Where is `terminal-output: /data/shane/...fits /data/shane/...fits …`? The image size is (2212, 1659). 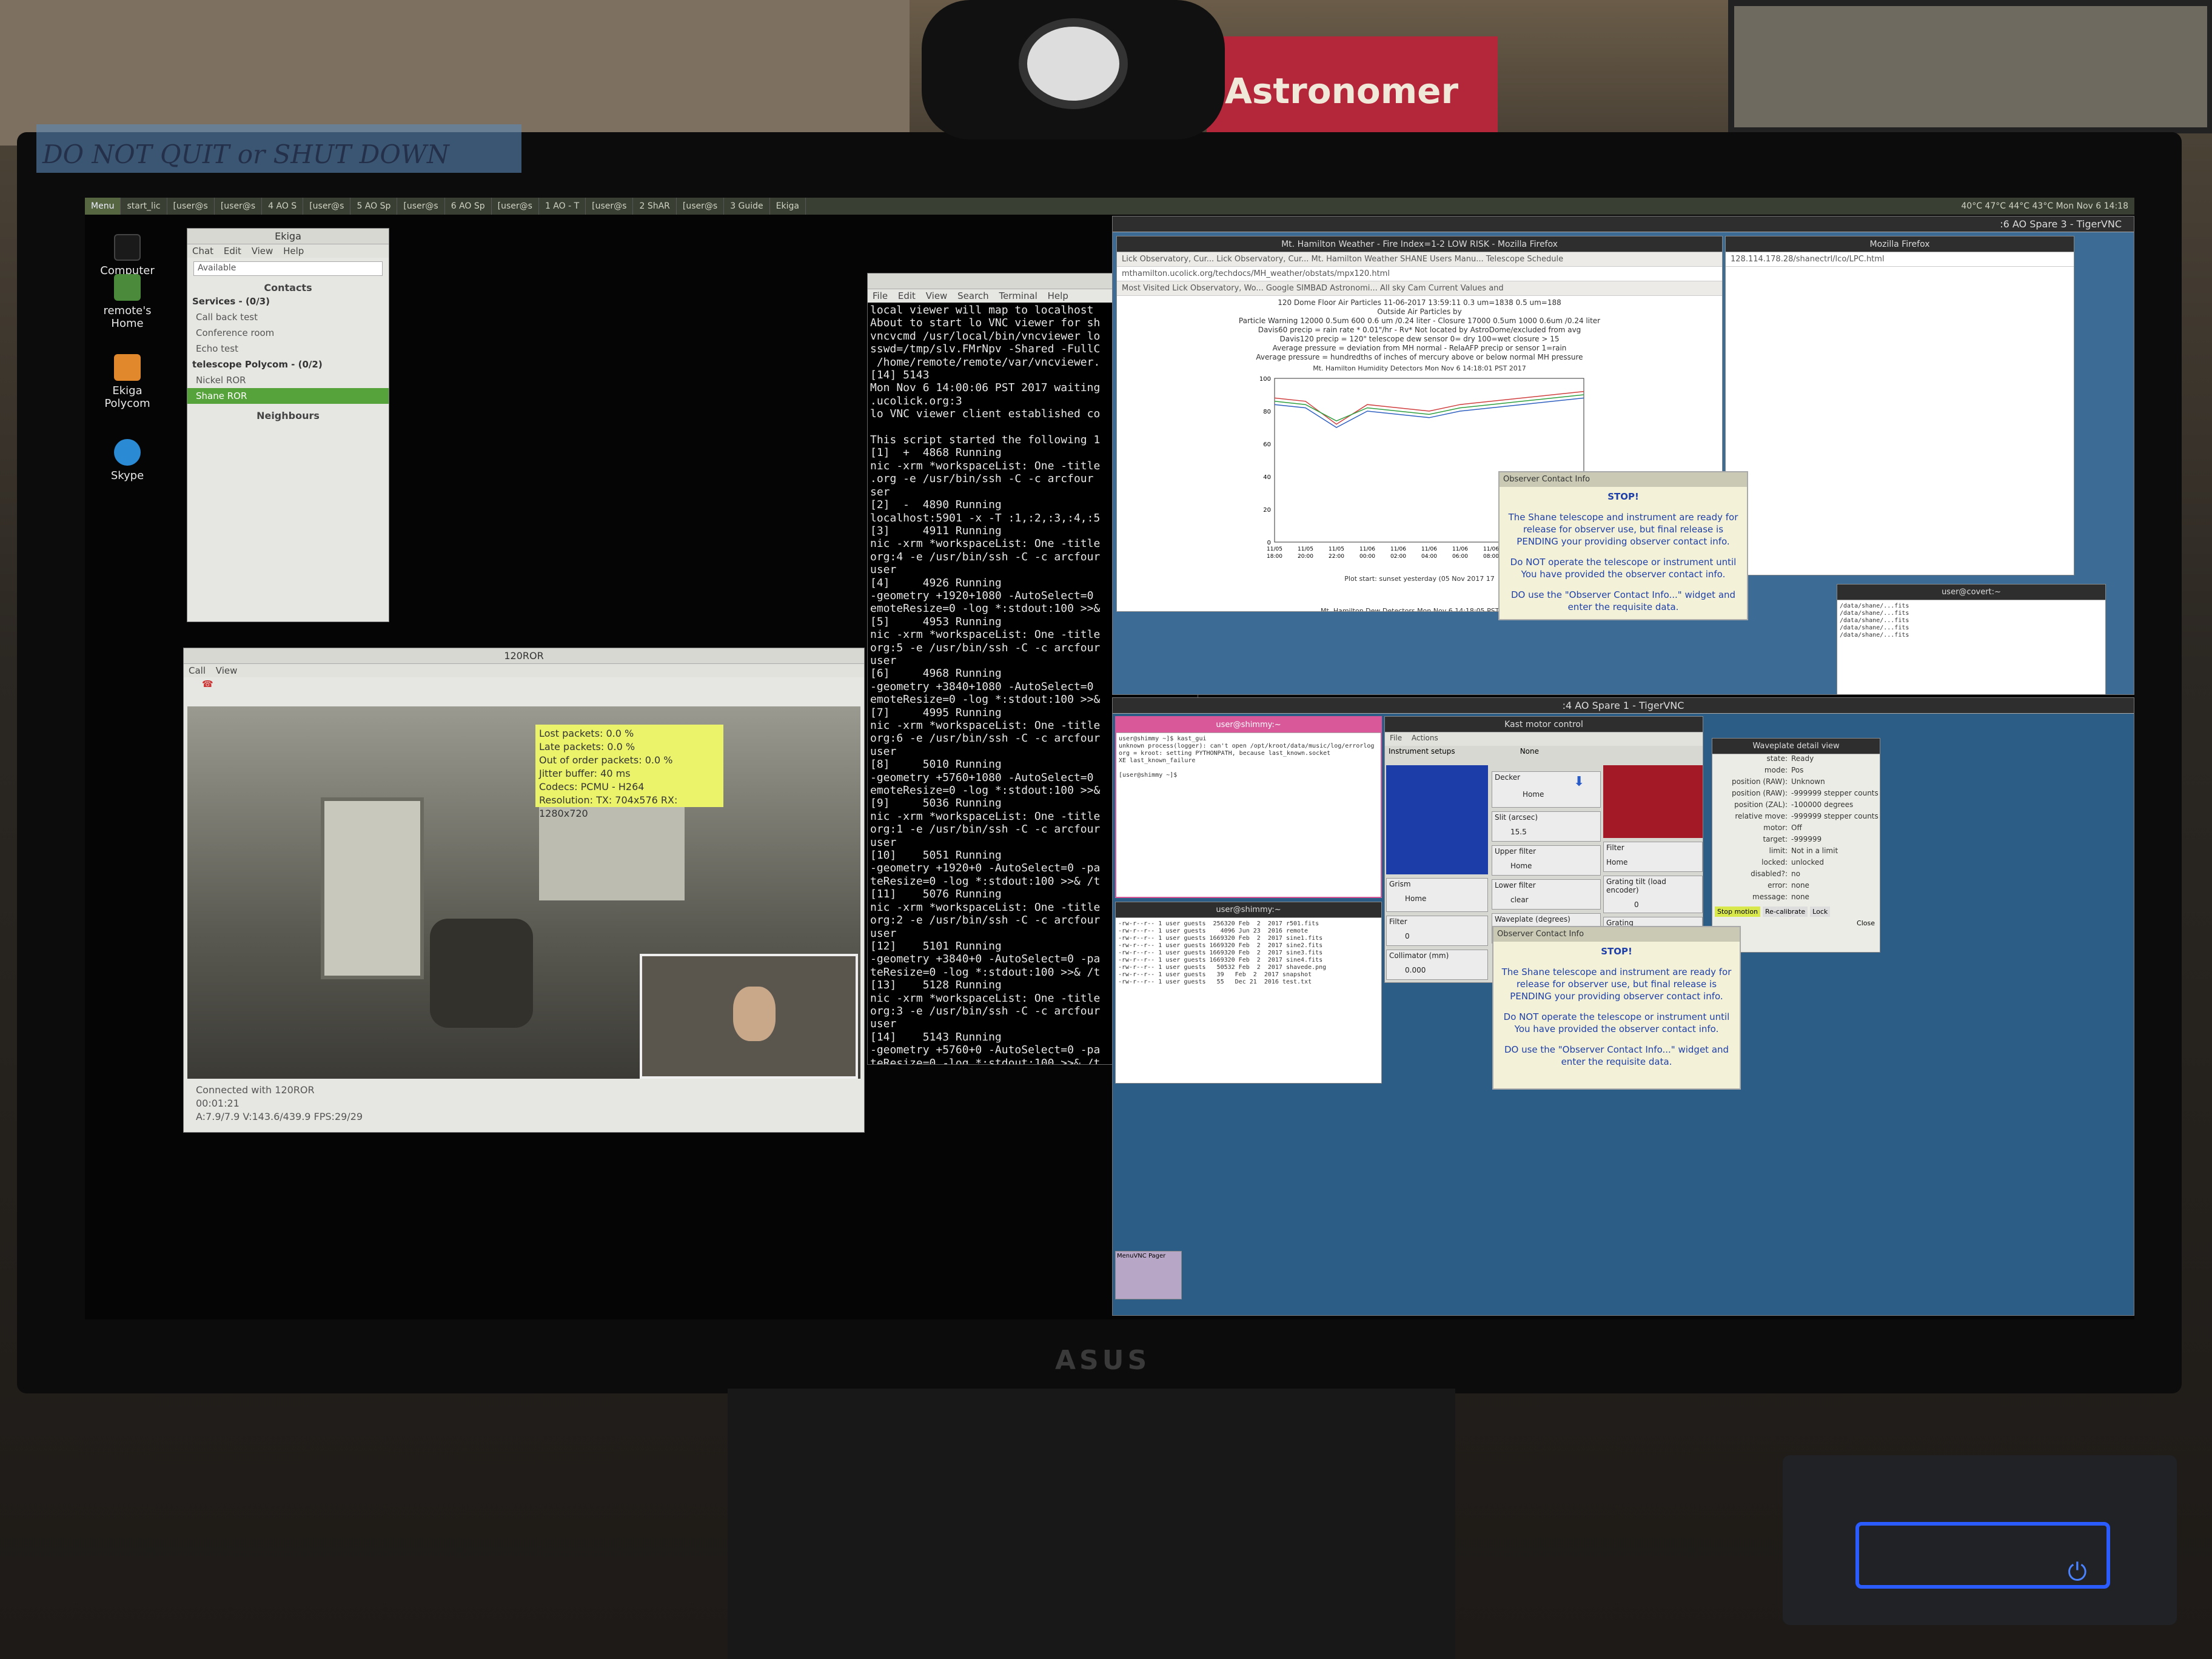
terminal-output: /data/shane/...fits /data/shane/...fits … is located at coordinates (1971, 621).